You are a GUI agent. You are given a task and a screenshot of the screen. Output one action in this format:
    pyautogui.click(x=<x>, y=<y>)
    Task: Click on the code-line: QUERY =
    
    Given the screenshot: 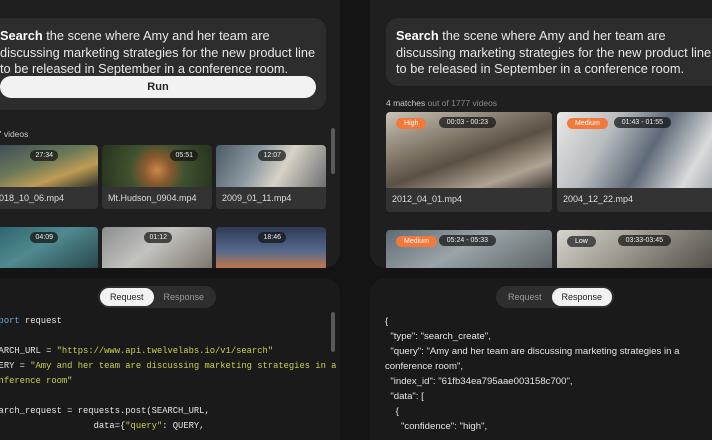 What is the action you would take?
    pyautogui.click(x=12, y=366)
    